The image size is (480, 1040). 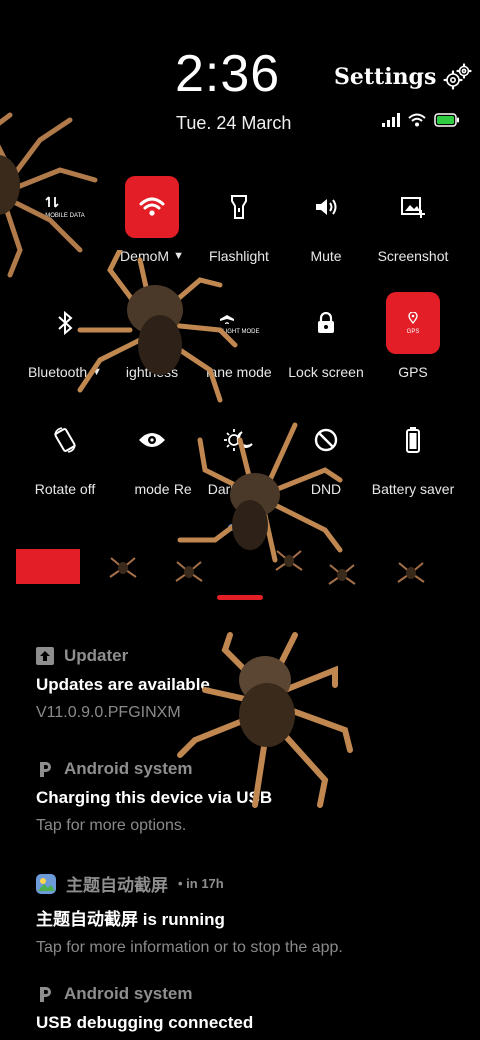 I want to click on tile-battery-saver: Battery saver, so click(x=413, y=453).